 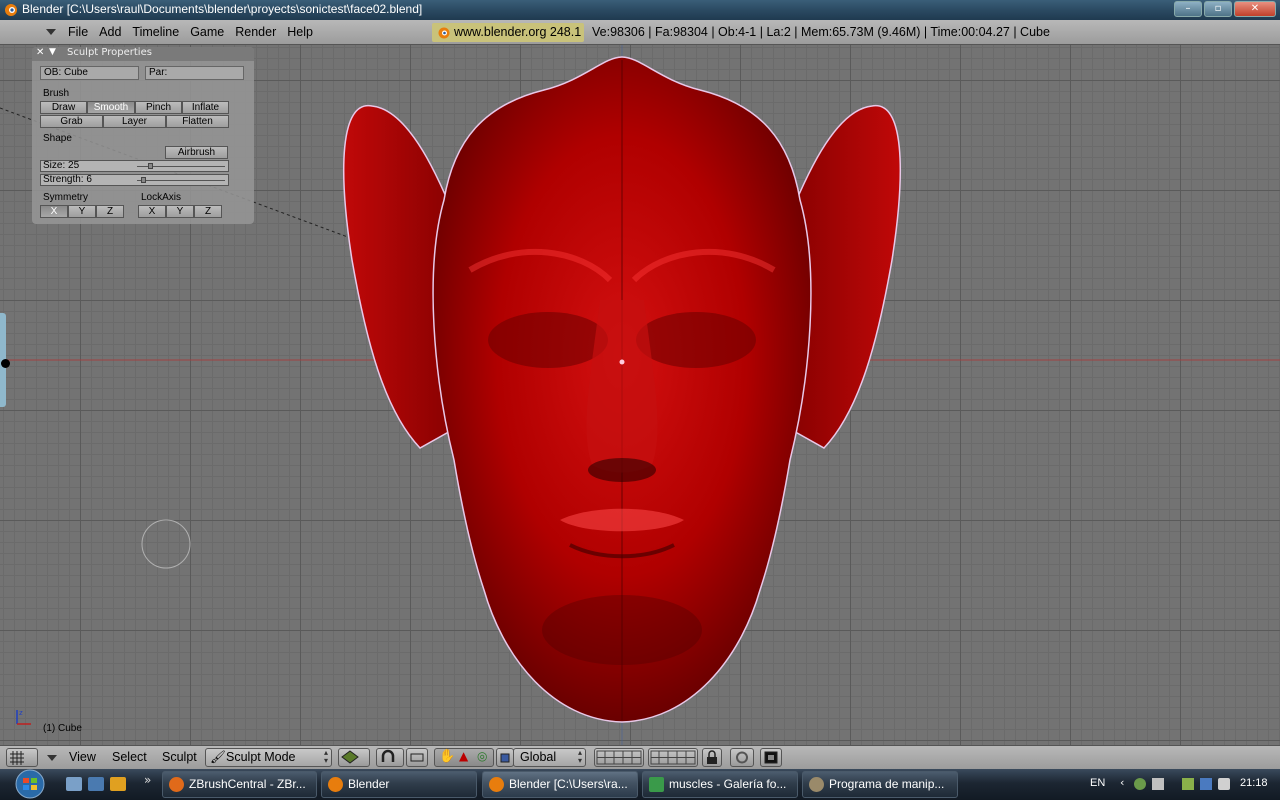 I want to click on brush-pinch-button: Pinch, so click(x=158, y=107).